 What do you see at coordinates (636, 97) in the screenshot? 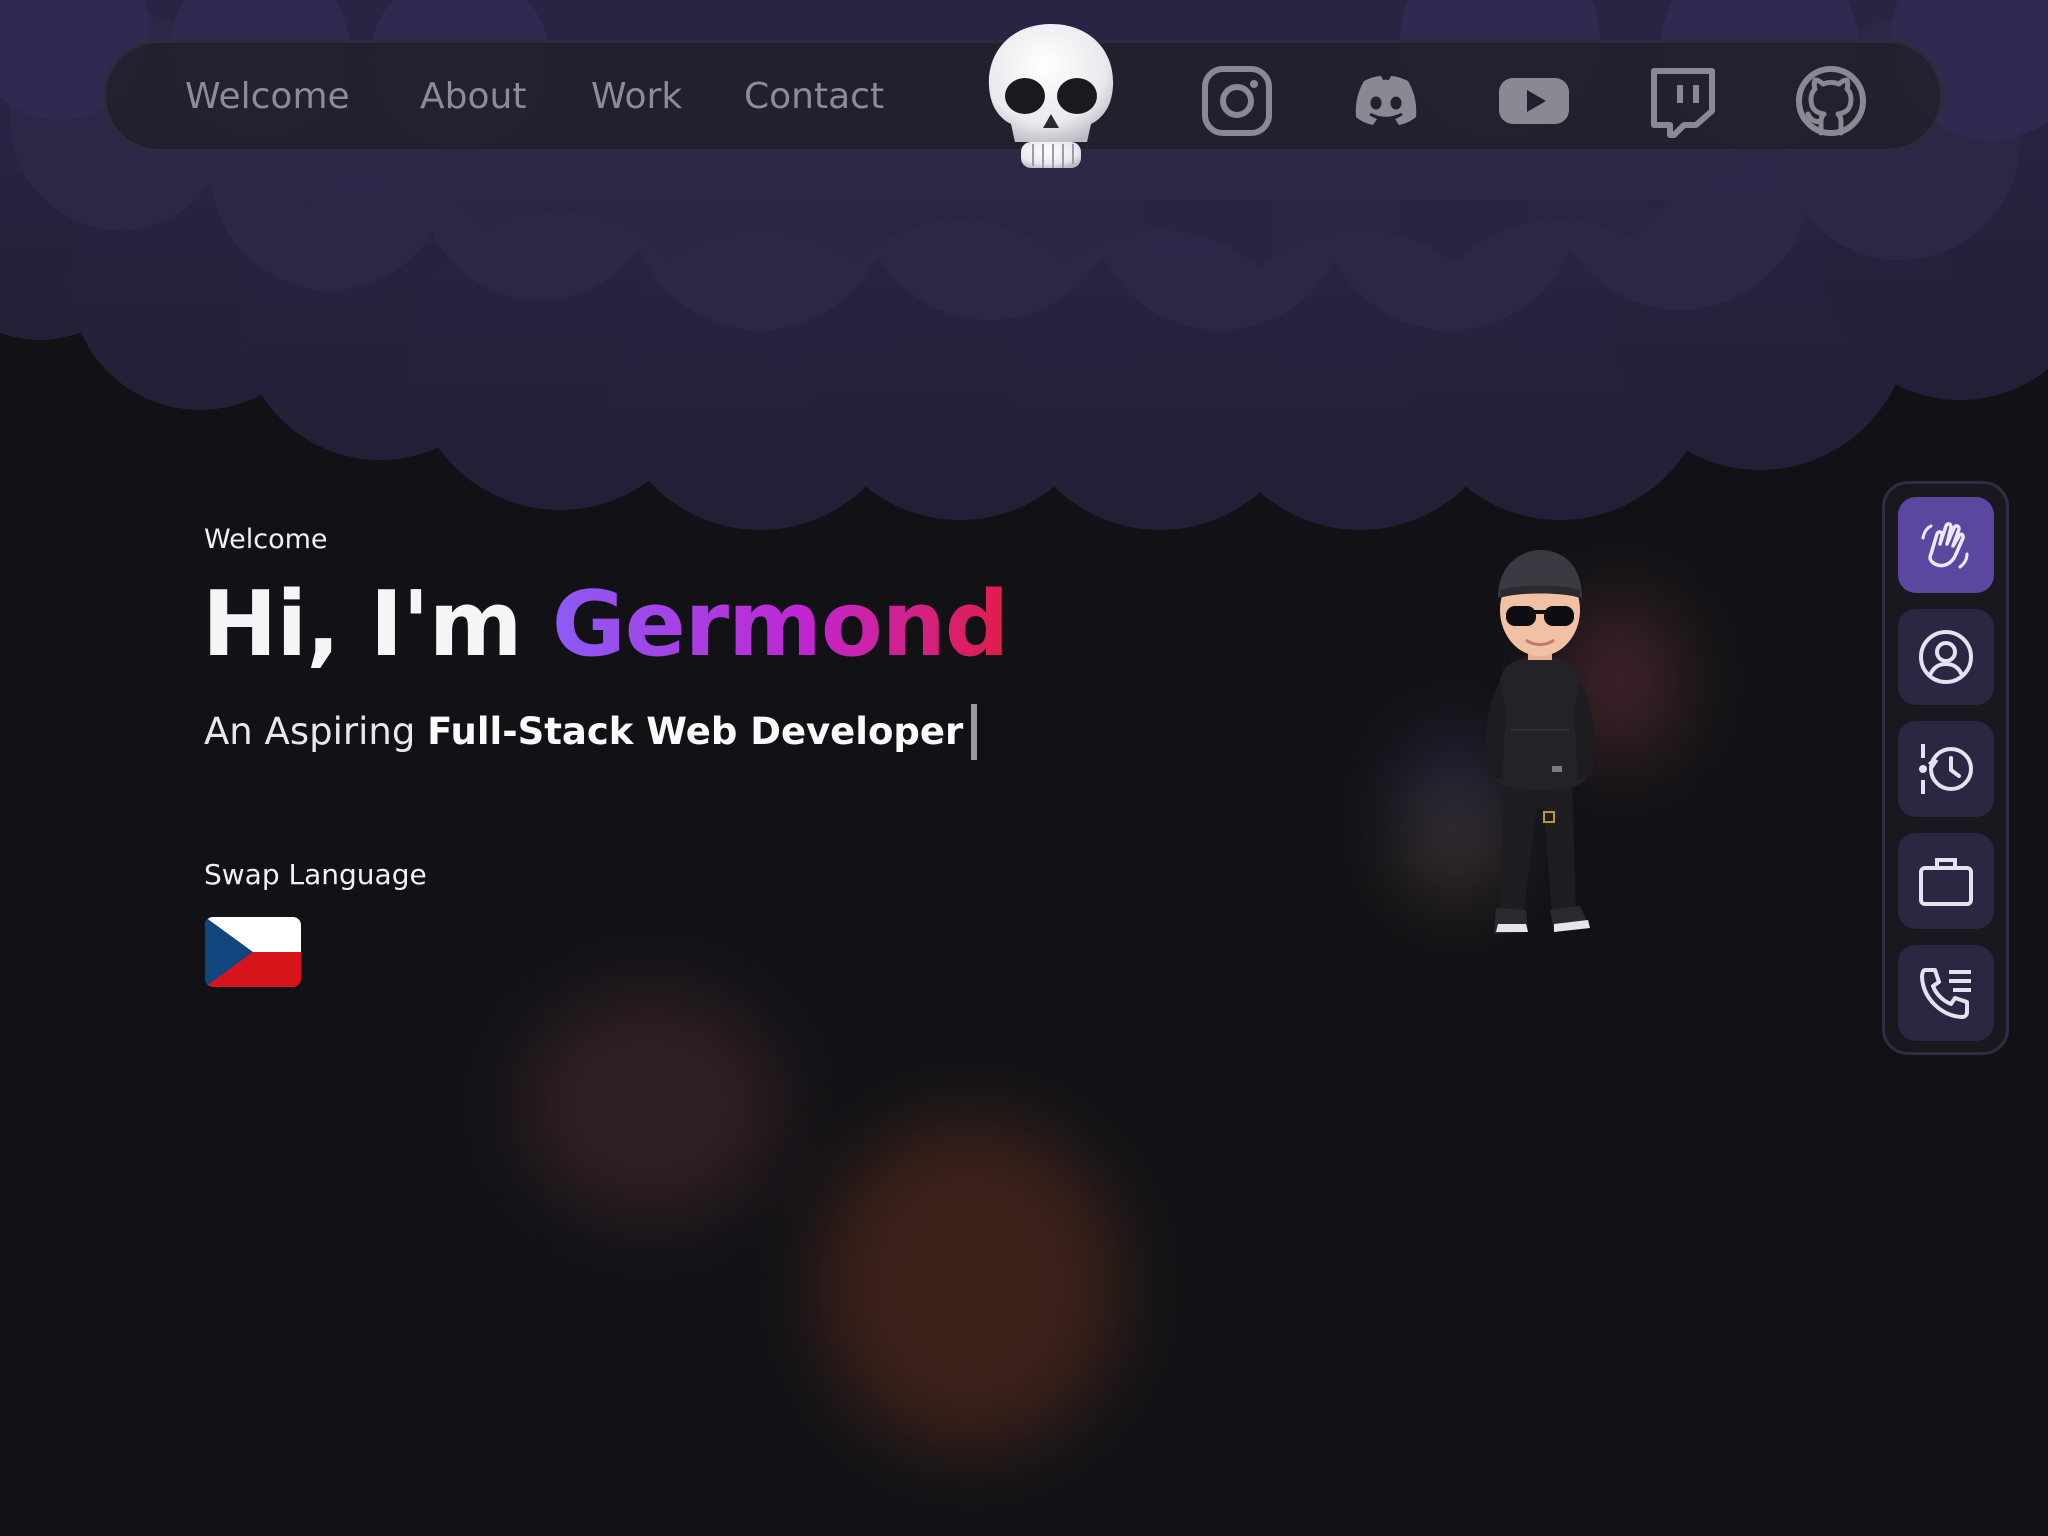
I see `nav-link-work: Work` at bounding box center [636, 97].